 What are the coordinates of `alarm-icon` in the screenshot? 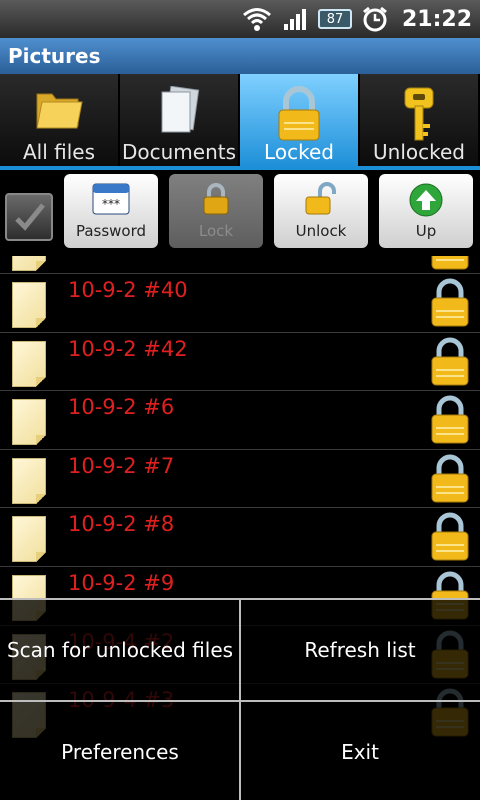 It's located at (375, 19).